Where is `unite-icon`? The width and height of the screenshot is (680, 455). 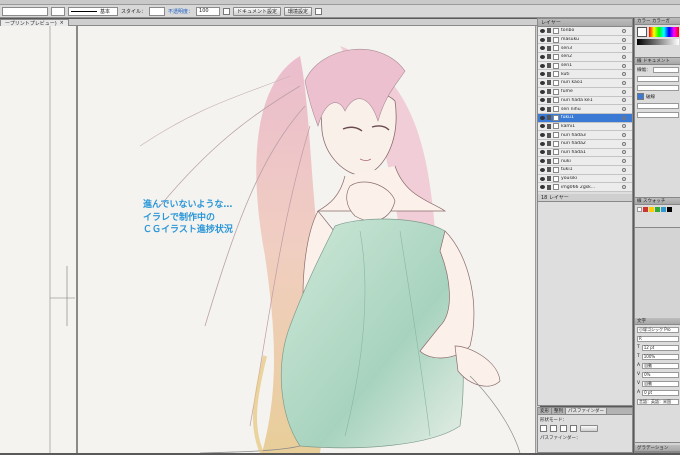
unite-icon is located at coordinates (543, 428).